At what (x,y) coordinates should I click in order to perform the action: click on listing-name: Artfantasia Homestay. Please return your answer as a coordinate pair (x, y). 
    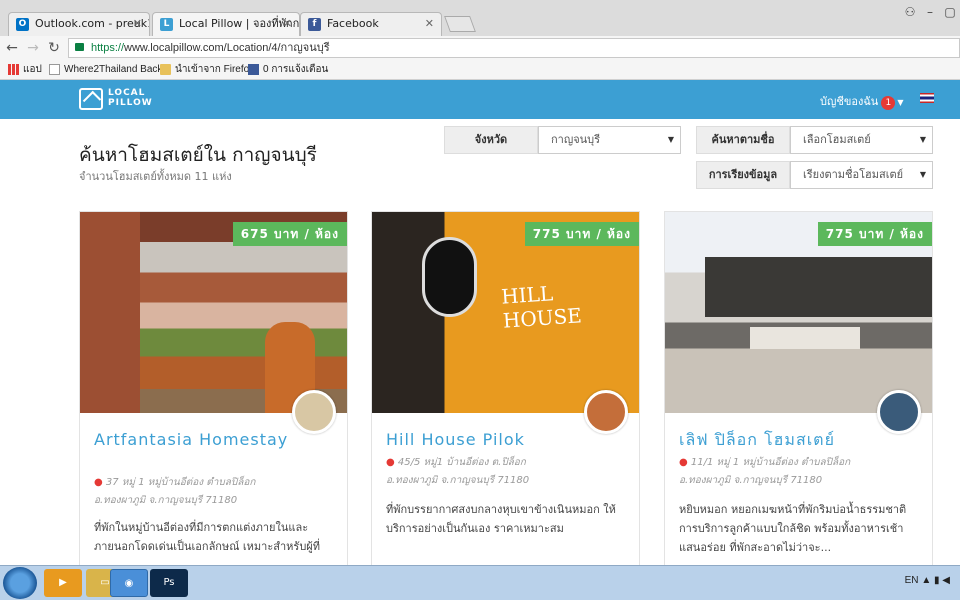
    Looking at the image, I should click on (194, 440).